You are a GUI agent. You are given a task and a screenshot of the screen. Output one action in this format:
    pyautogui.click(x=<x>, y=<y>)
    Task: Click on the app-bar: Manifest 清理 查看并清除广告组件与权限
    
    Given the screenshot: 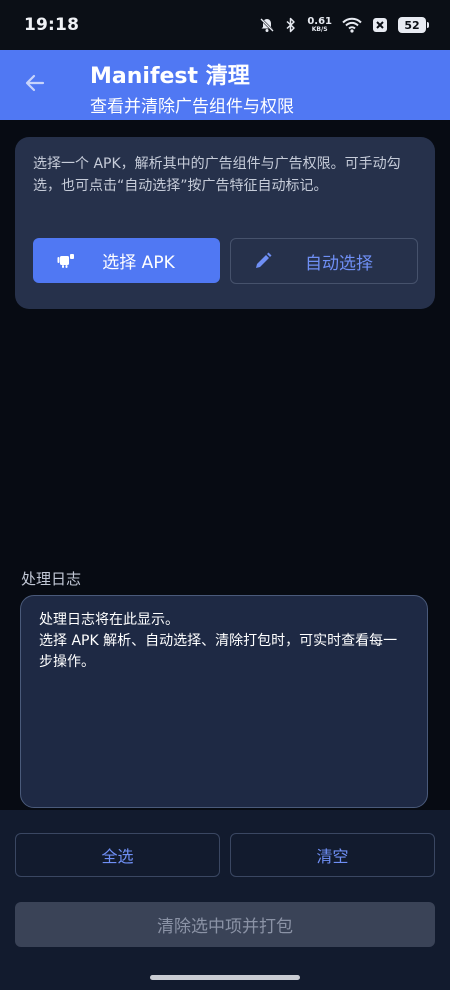 What is the action you would take?
    pyautogui.click(x=225, y=85)
    